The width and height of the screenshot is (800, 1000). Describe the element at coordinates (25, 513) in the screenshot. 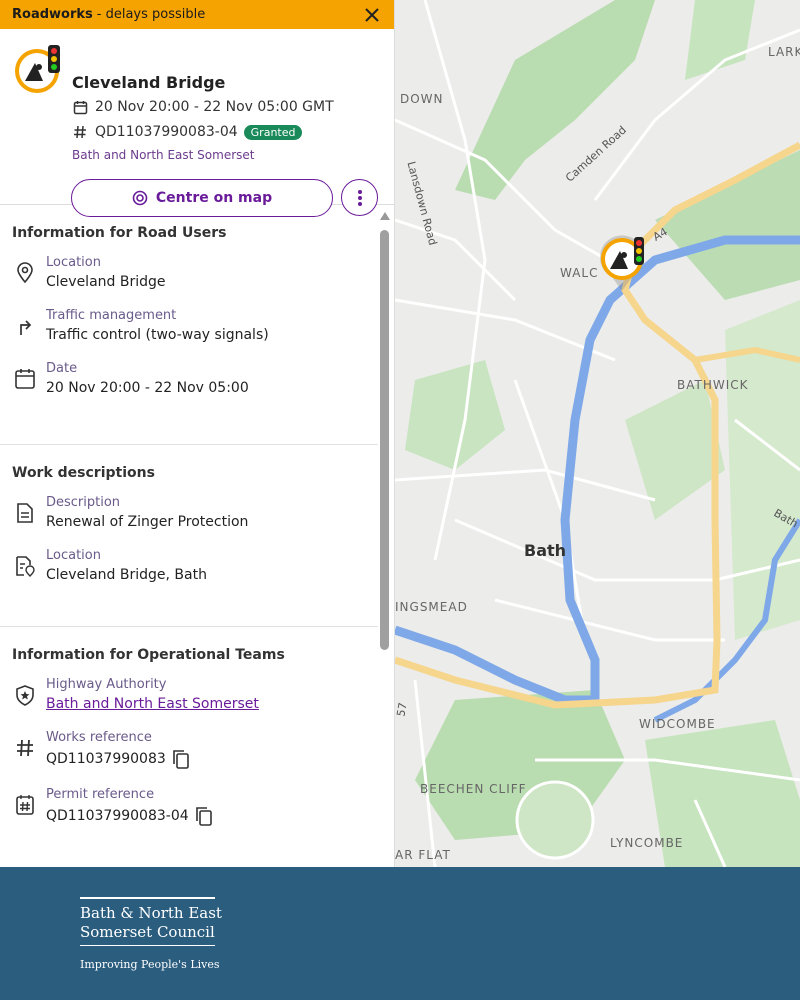

I see `document-icon` at that location.